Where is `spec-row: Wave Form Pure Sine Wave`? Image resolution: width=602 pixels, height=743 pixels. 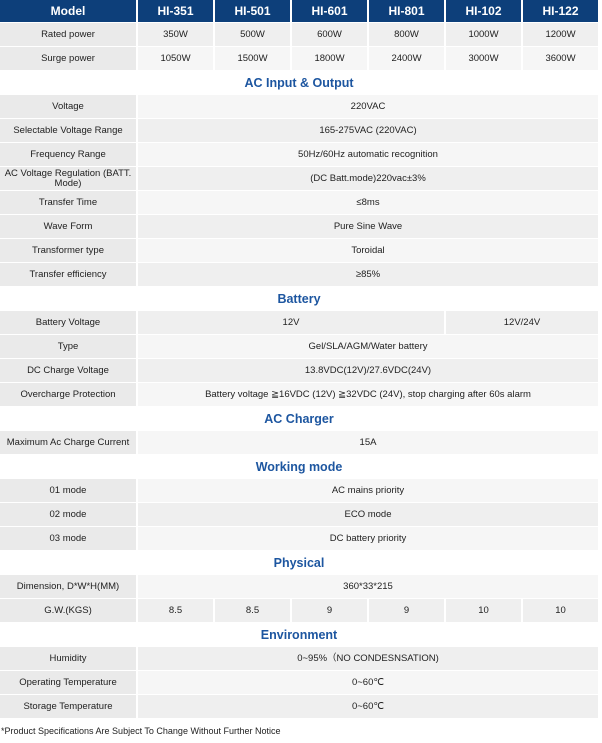
spec-row: Wave Form Pure Sine Wave is located at coordinates (299, 227).